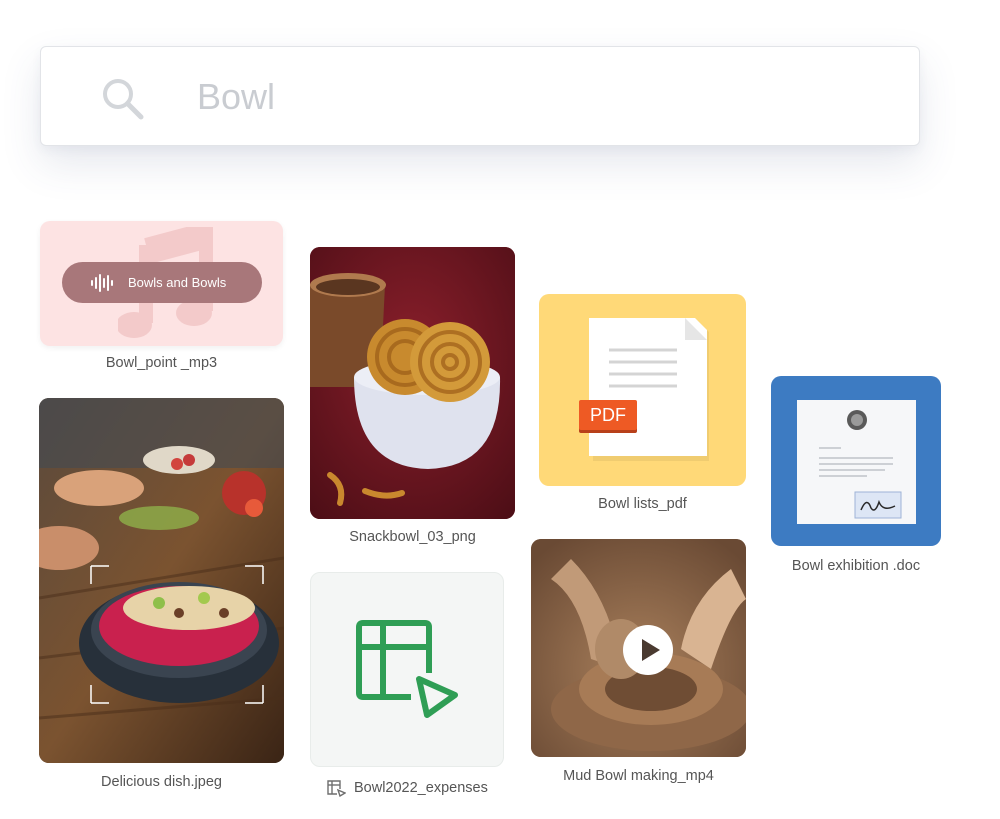 This screenshot has width=1000, height=819. I want to click on file-card-doc, so click(856, 461).